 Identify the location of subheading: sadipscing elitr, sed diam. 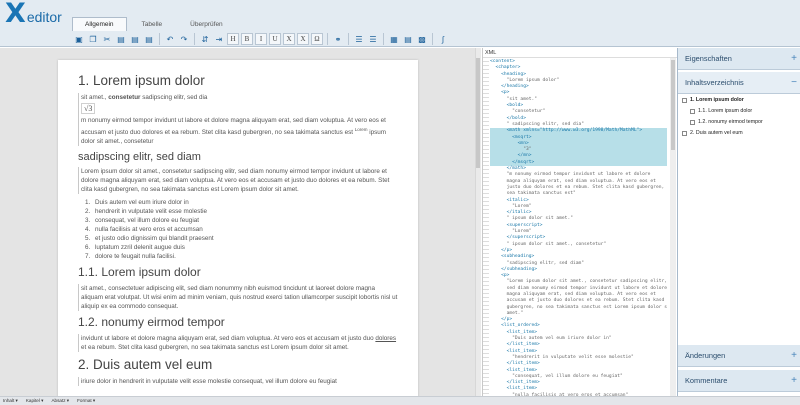
(248, 157).